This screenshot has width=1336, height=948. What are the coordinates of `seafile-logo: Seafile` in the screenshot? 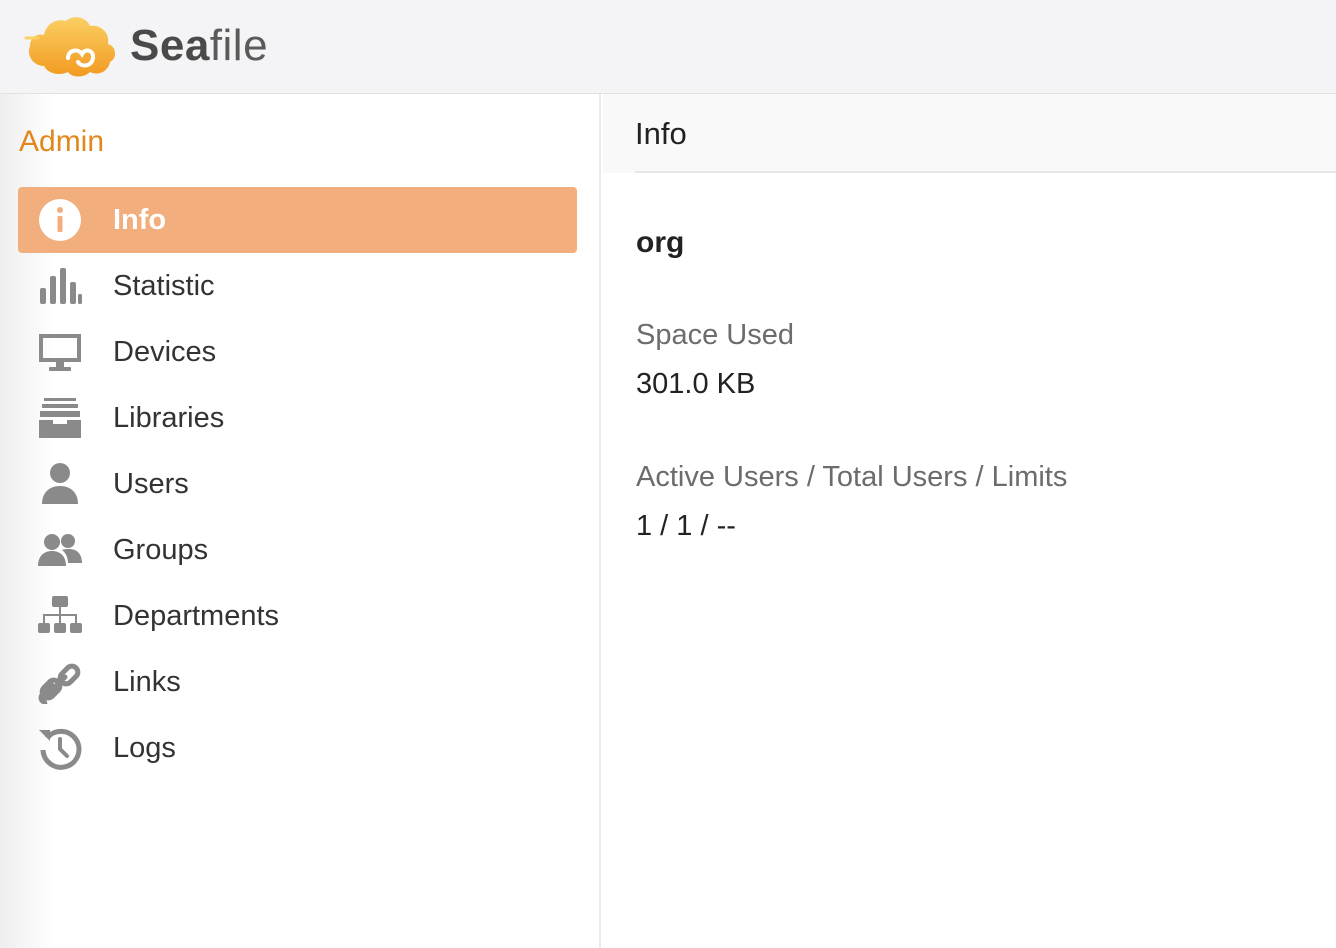 It's located at (154, 46).